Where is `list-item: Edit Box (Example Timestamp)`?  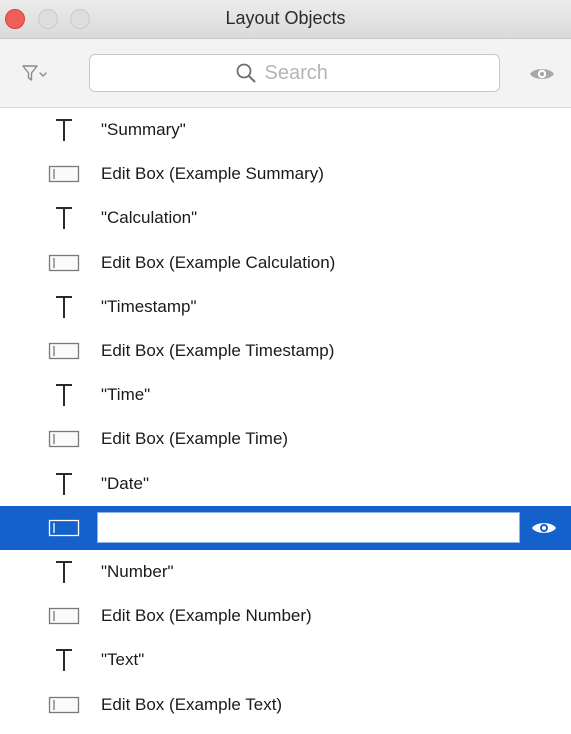 list-item: Edit Box (Example Timestamp) is located at coordinates (285, 351).